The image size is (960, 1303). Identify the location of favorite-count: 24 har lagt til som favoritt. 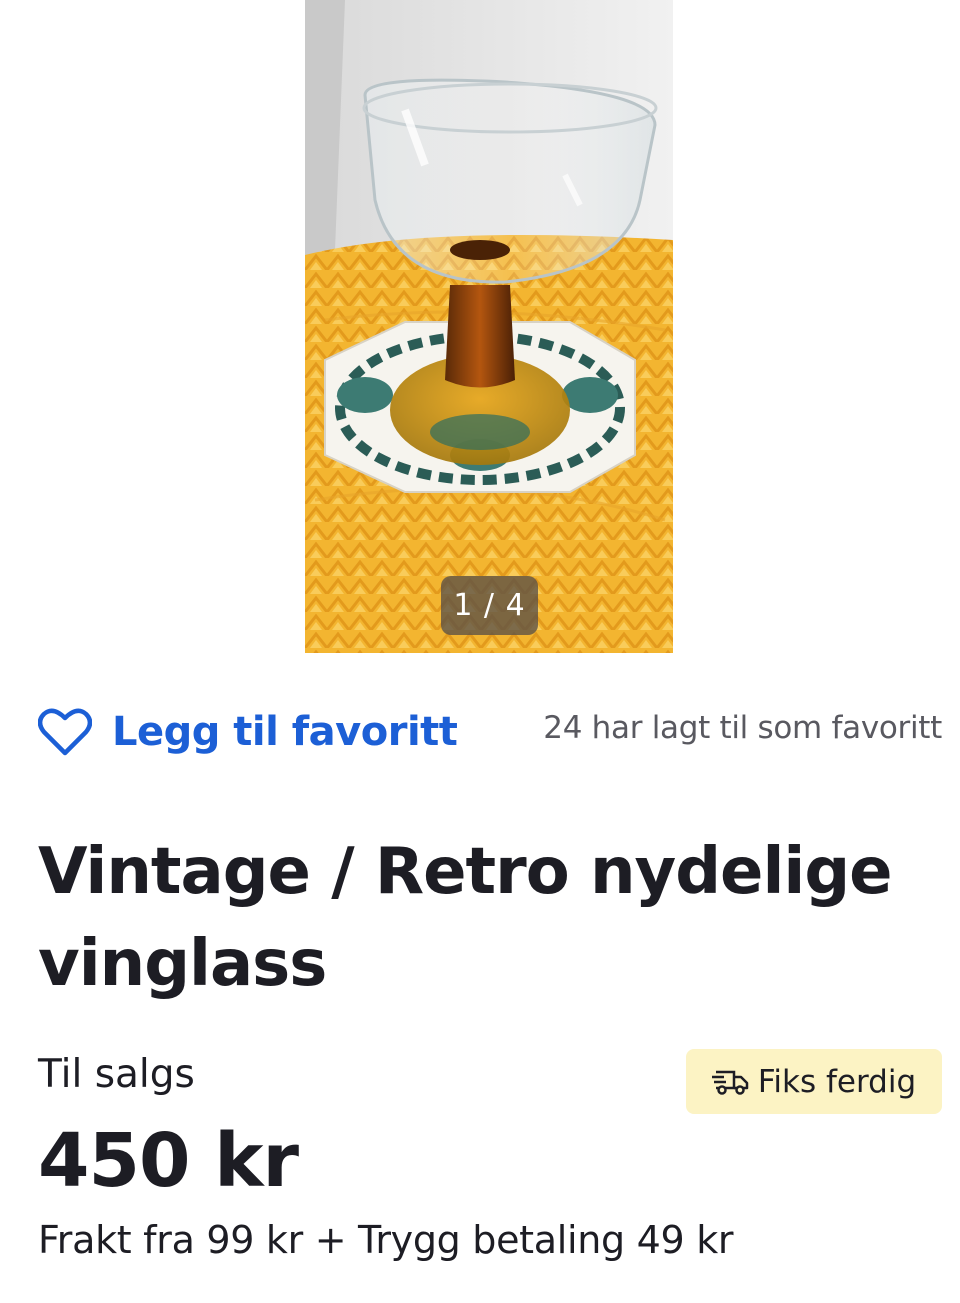
(742, 728).